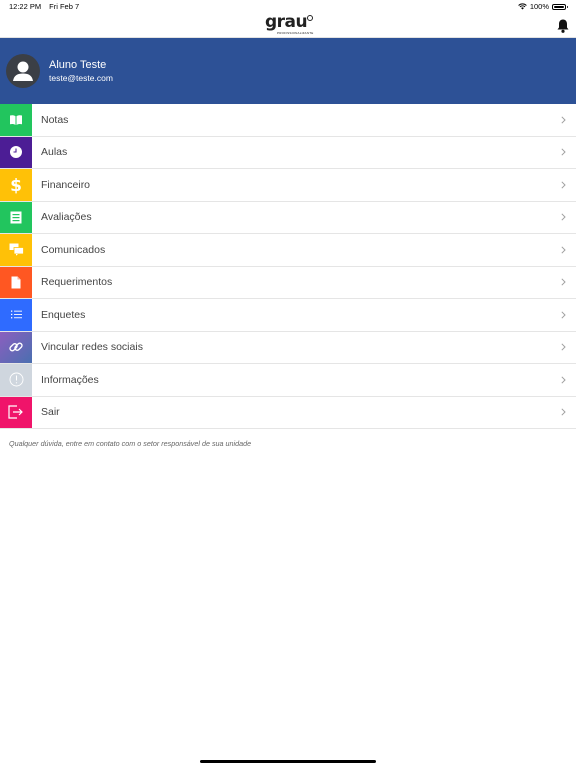 The image size is (576, 768). Describe the element at coordinates (25, 6) in the screenshot. I see `status-time: 12:22 PM` at that location.